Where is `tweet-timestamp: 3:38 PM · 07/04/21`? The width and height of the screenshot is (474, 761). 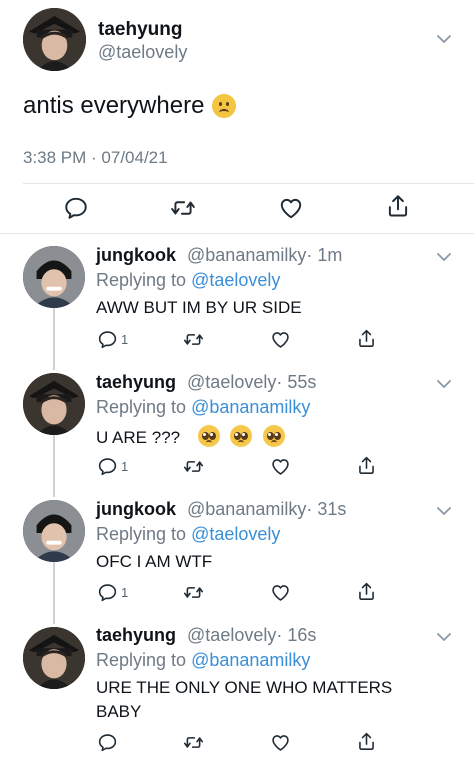 tweet-timestamp: 3:38 PM · 07/04/21 is located at coordinates (95, 158).